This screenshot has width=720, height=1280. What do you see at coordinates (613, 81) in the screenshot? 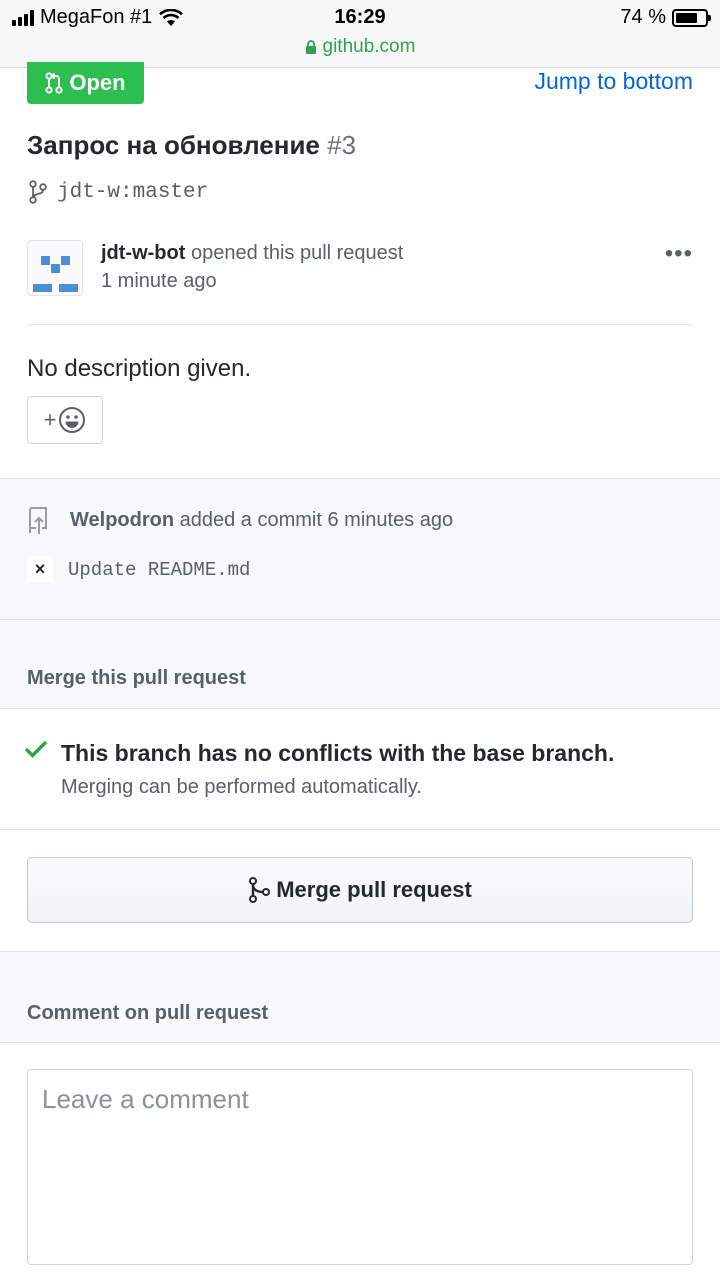
I see `jump-to-bottom-link: Jump to bottom` at bounding box center [613, 81].